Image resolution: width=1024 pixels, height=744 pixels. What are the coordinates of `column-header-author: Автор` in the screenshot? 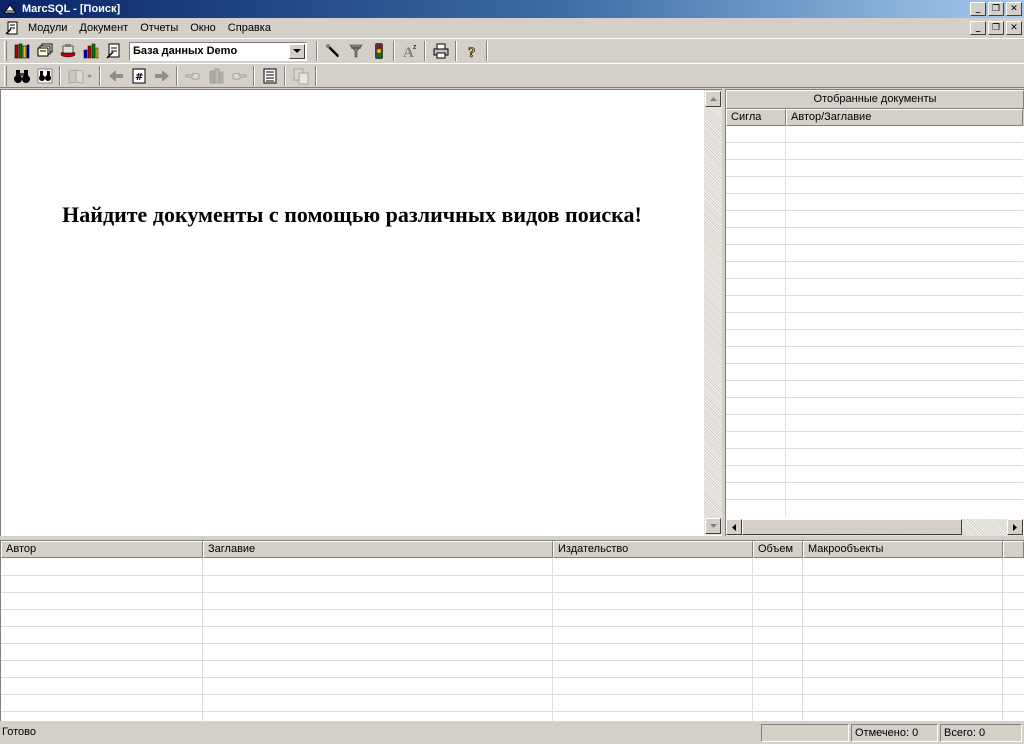 It's located at (102, 549).